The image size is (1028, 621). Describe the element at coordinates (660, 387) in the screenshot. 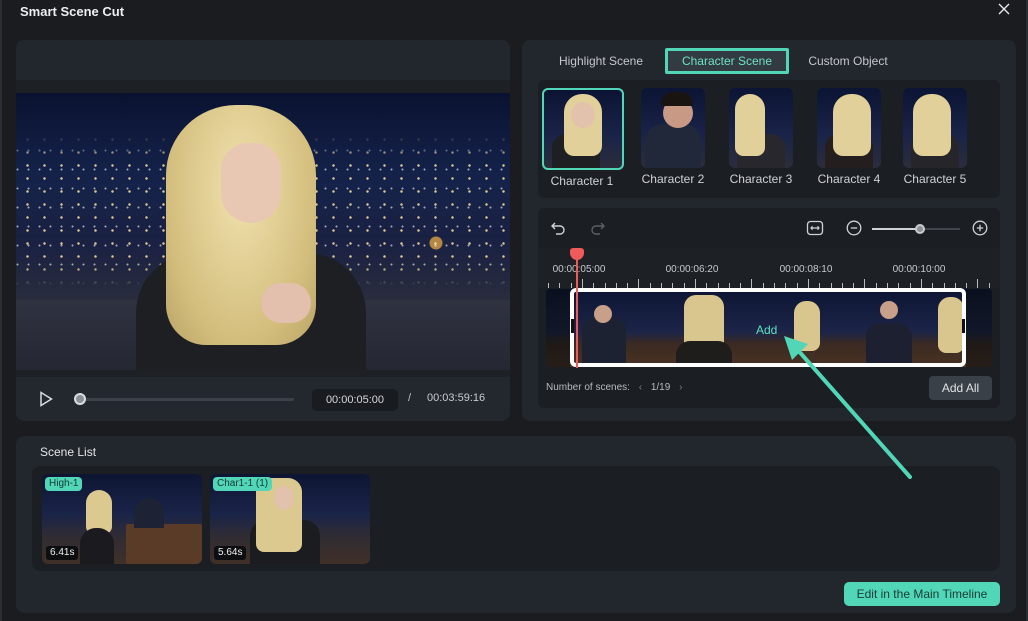

I see `scene-index: 1/19` at that location.